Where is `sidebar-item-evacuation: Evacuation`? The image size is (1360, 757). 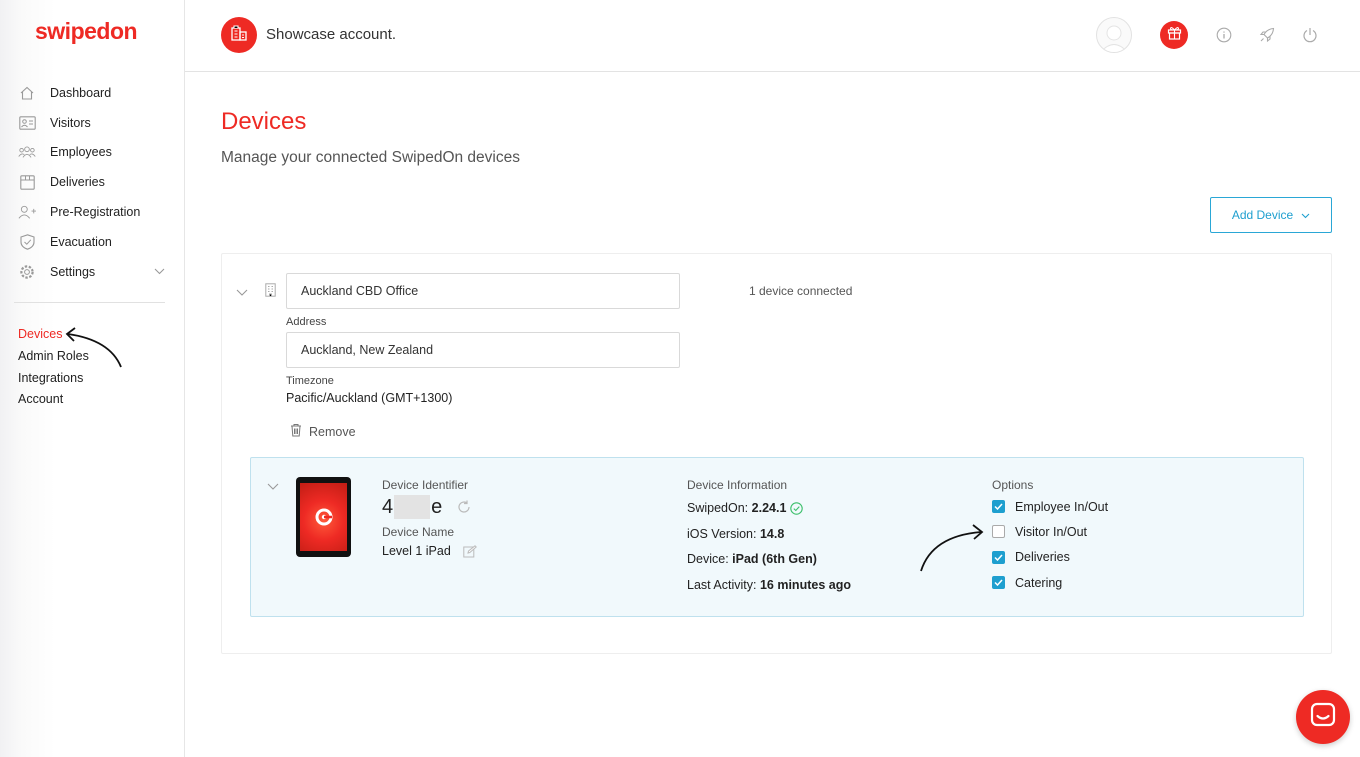
sidebar-item-evacuation: Evacuation is located at coordinates (93, 242).